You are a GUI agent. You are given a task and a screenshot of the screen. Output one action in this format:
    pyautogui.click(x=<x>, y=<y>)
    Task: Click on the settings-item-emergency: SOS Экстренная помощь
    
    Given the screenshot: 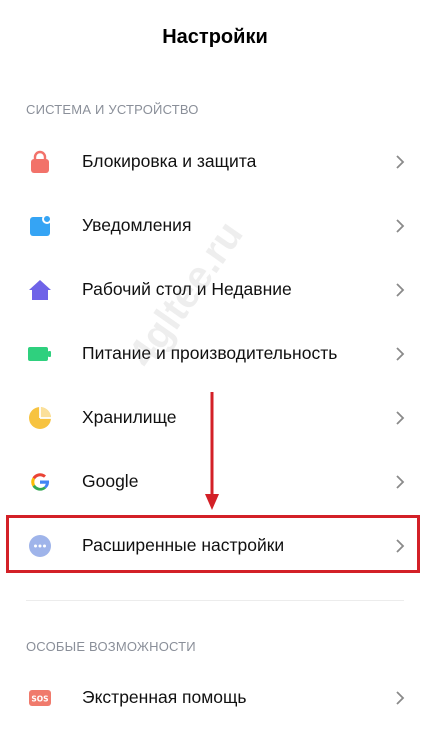 What is the action you would take?
    pyautogui.click(x=215, y=698)
    